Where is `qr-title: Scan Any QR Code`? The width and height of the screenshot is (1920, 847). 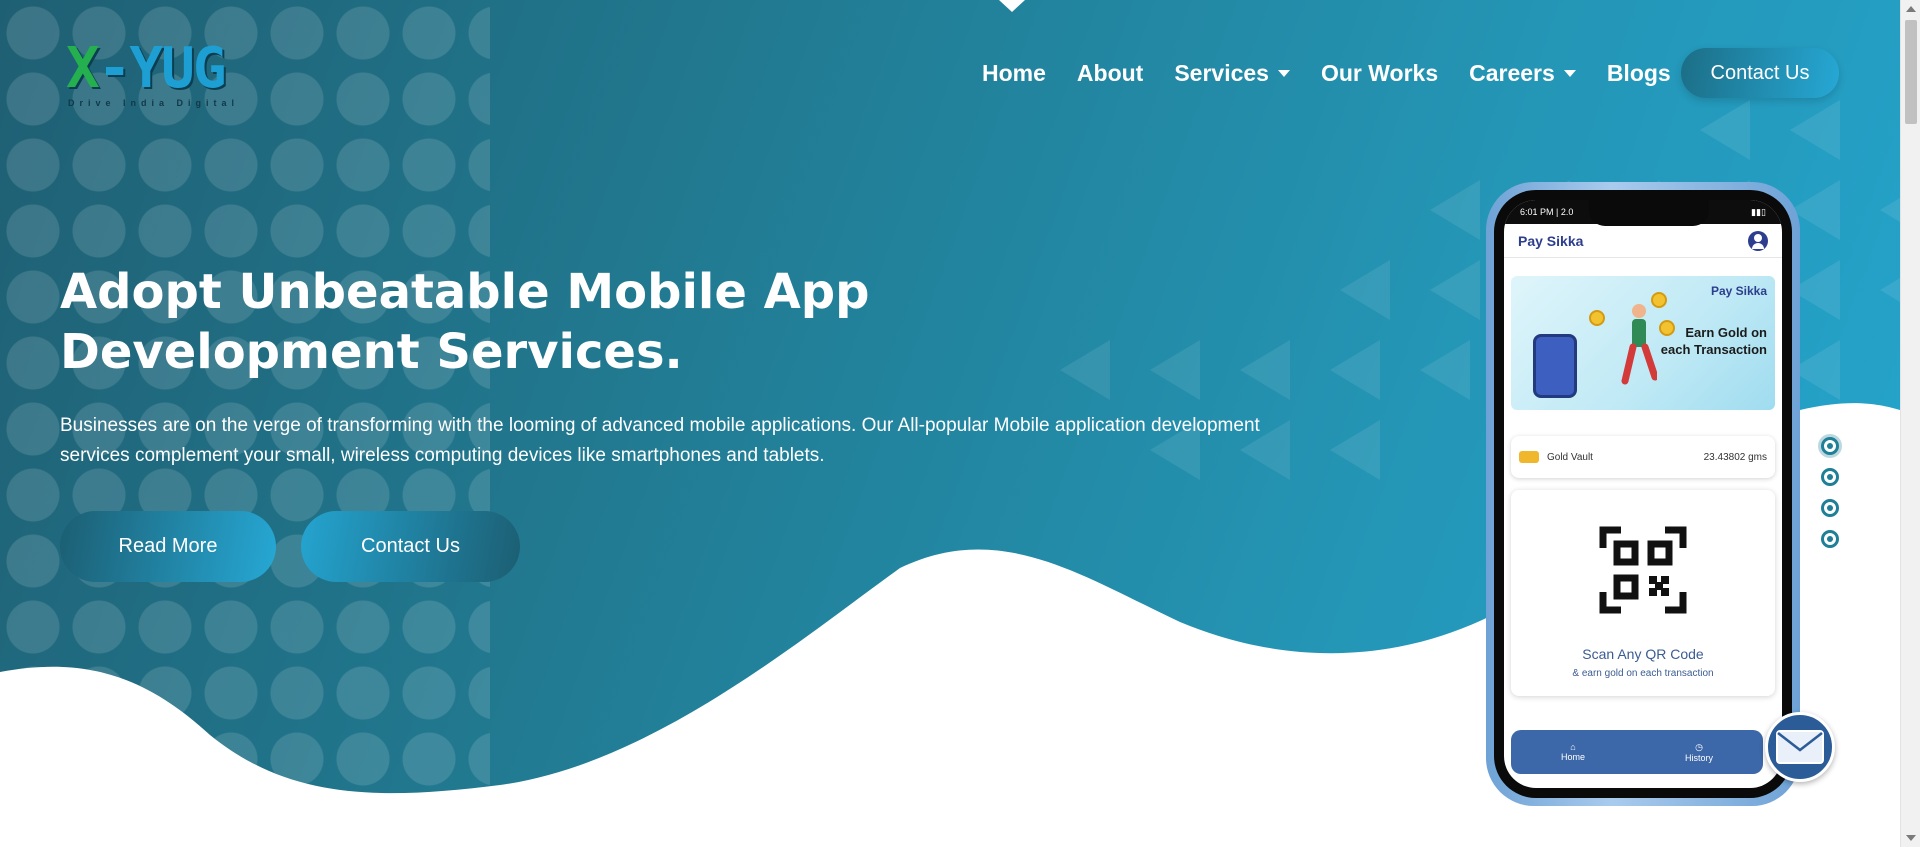
qr-title: Scan Any QR Code is located at coordinates (1643, 654).